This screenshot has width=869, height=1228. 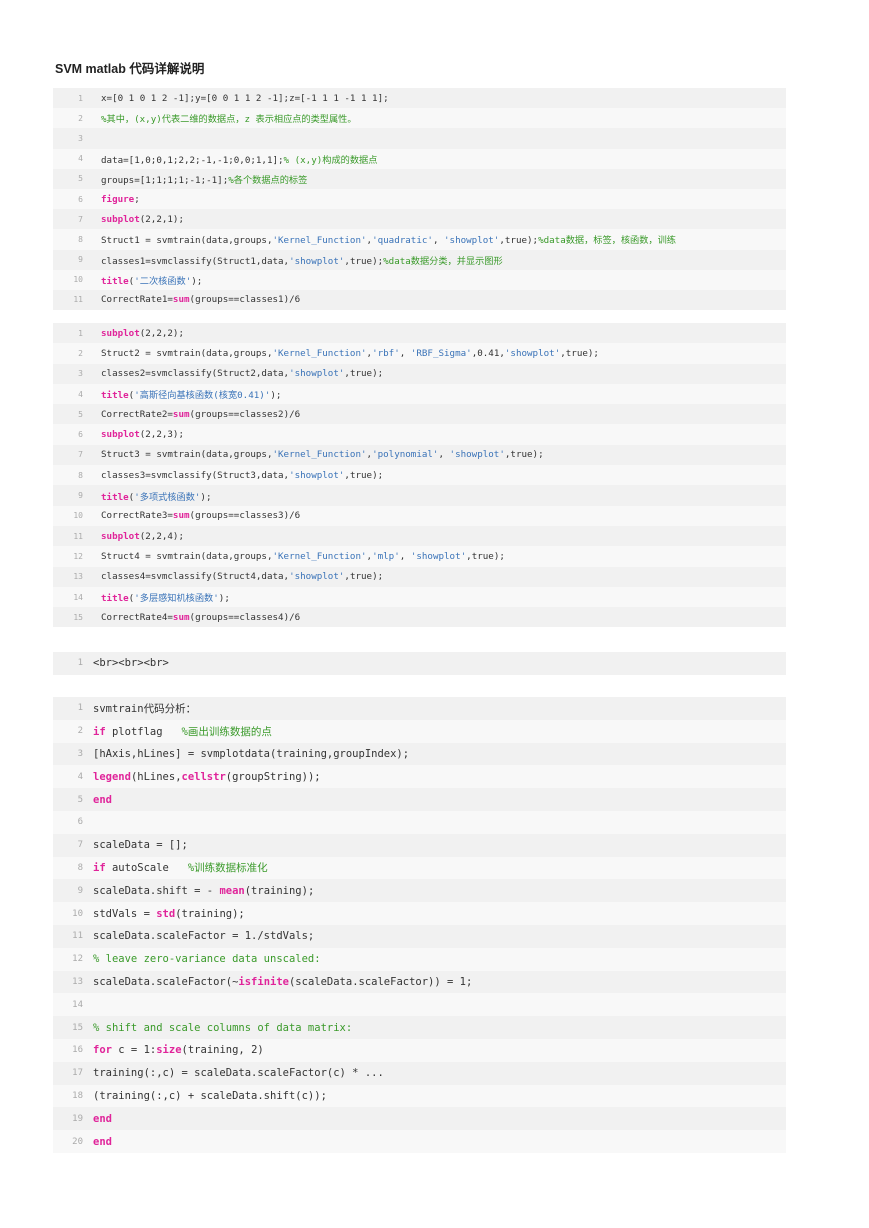 What do you see at coordinates (77, 1095) in the screenshot?
I see `line-number: 18` at bounding box center [77, 1095].